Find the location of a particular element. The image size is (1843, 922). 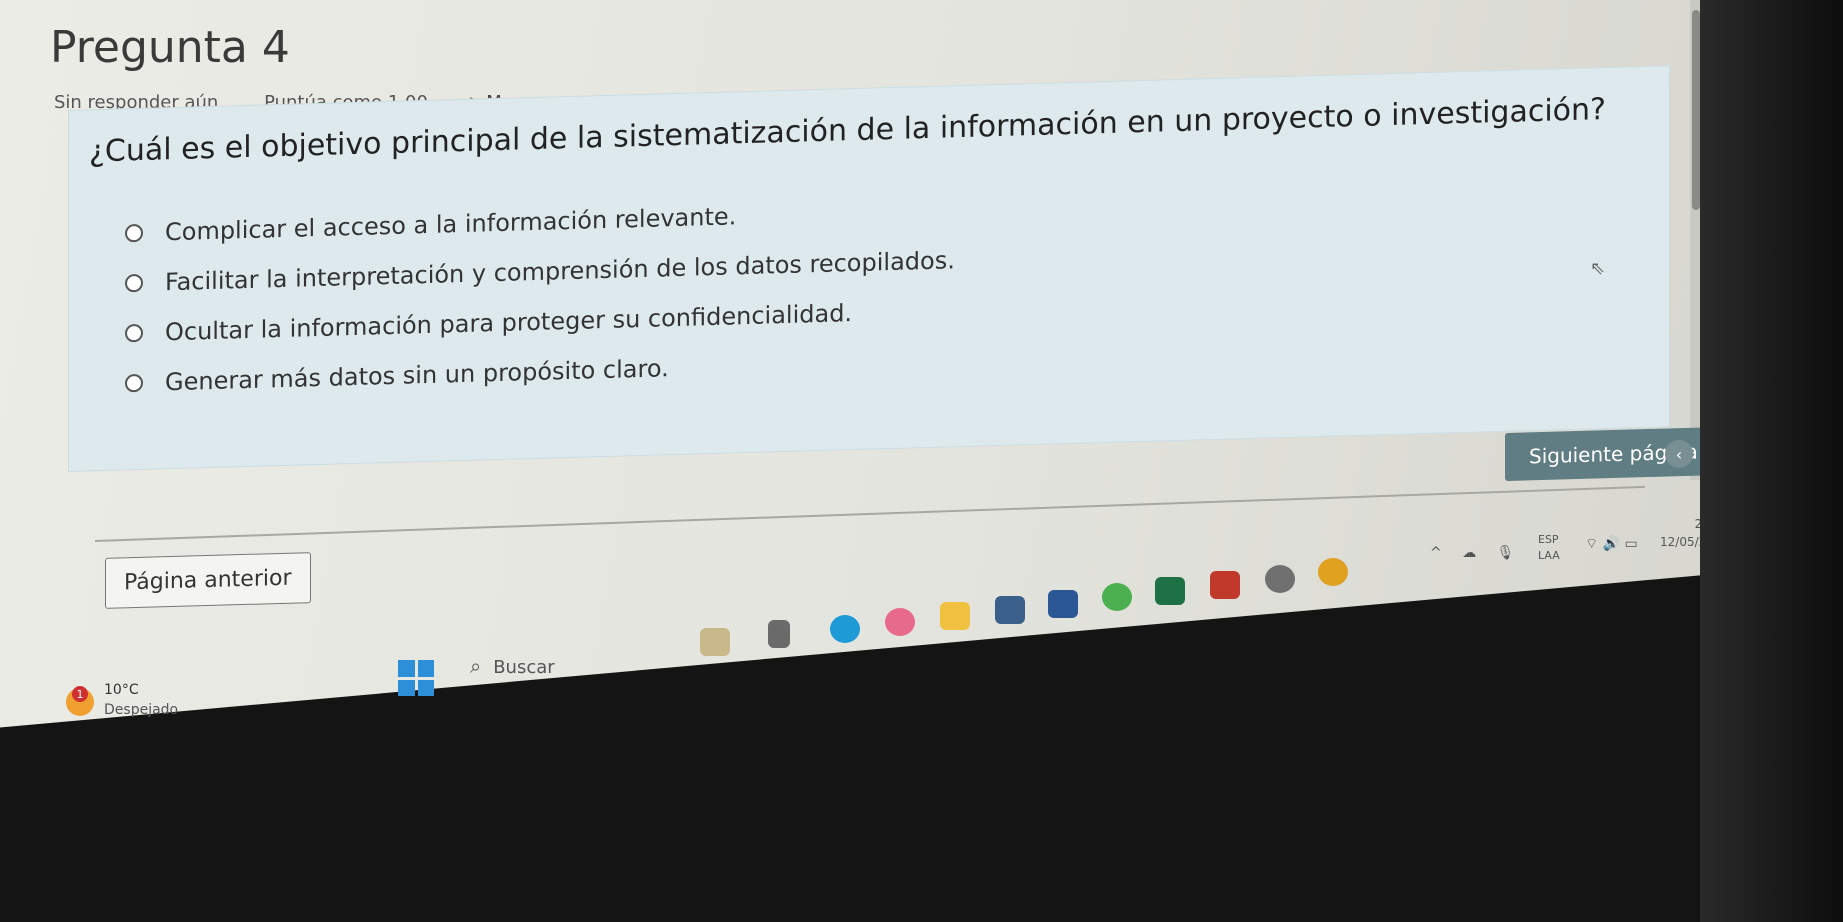

acrobat-icon is located at coordinates (1225, 585).